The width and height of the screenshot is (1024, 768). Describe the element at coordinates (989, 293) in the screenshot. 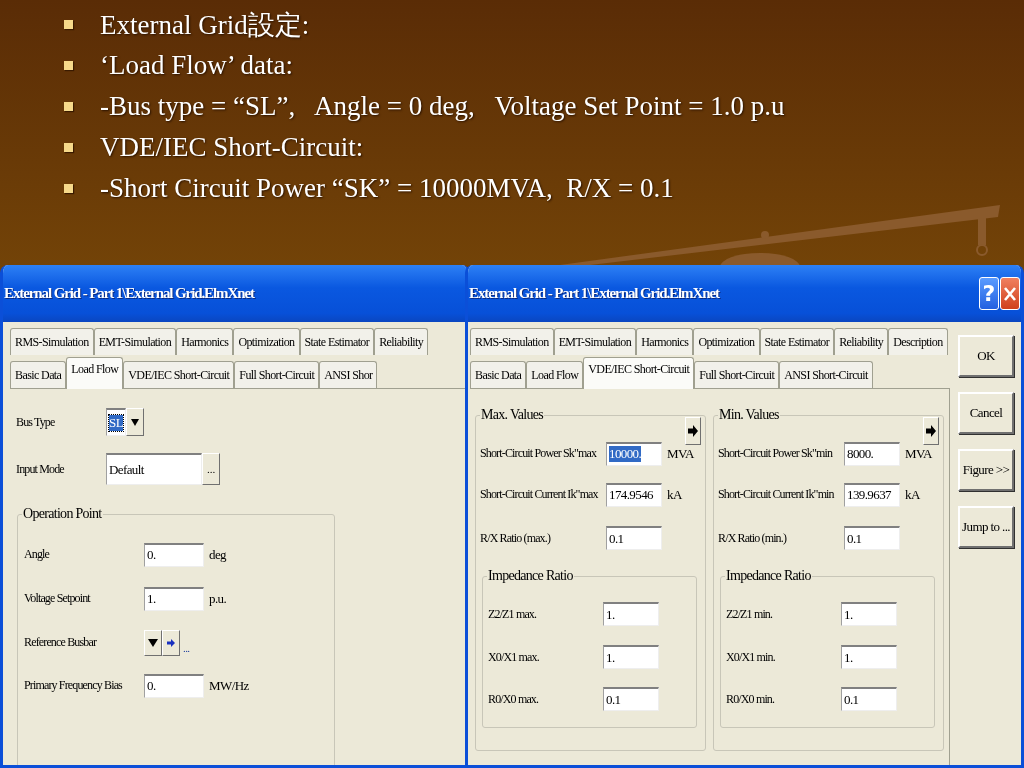

I see `help-button: ?` at that location.